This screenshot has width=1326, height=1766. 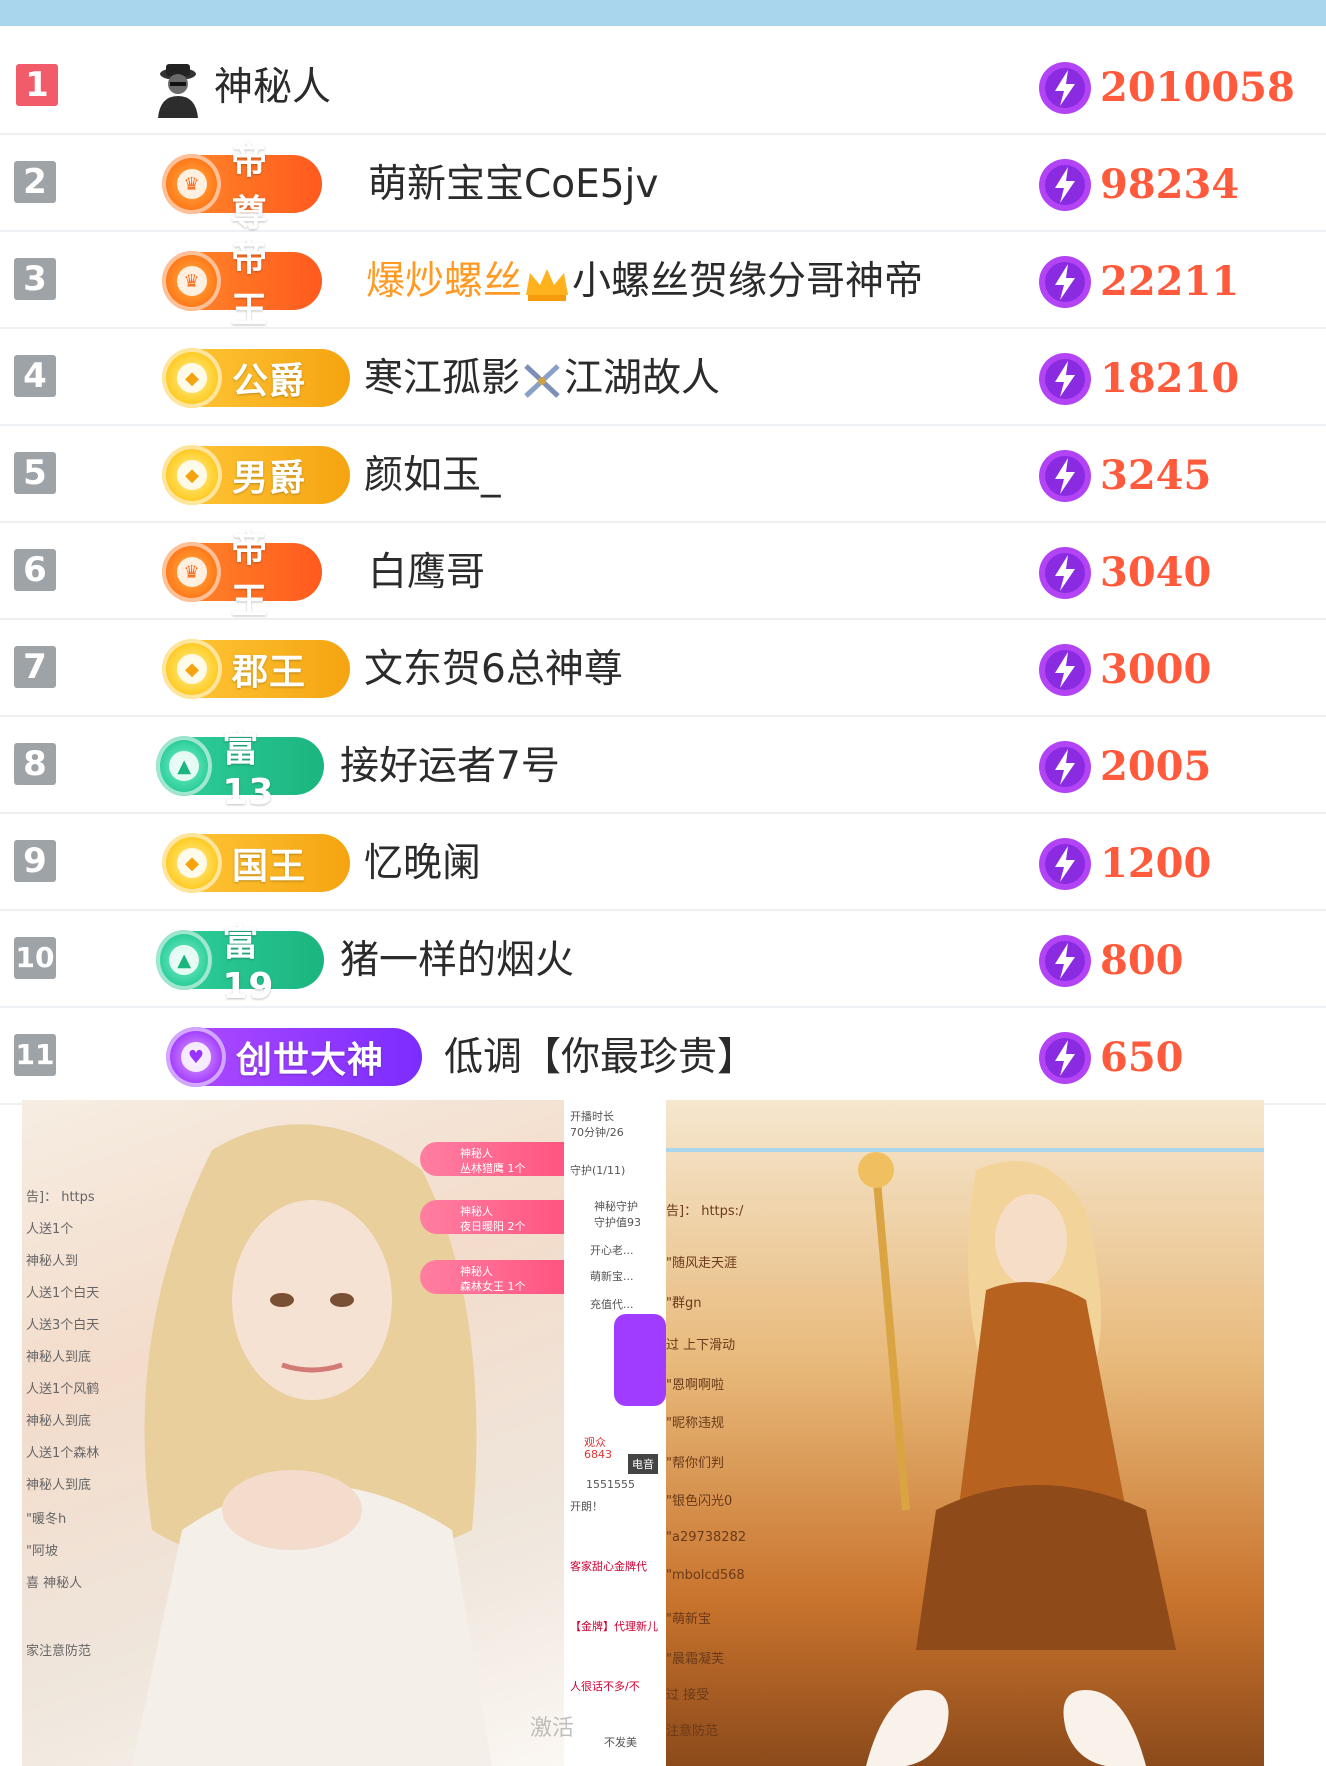 What do you see at coordinates (442, 378) in the screenshot?
I see `username-part: 寒江孤影` at bounding box center [442, 378].